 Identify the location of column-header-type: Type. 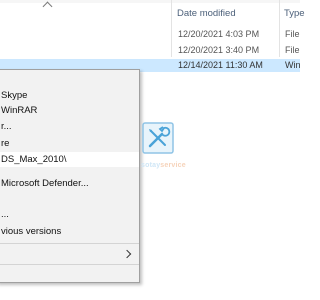
(294, 13).